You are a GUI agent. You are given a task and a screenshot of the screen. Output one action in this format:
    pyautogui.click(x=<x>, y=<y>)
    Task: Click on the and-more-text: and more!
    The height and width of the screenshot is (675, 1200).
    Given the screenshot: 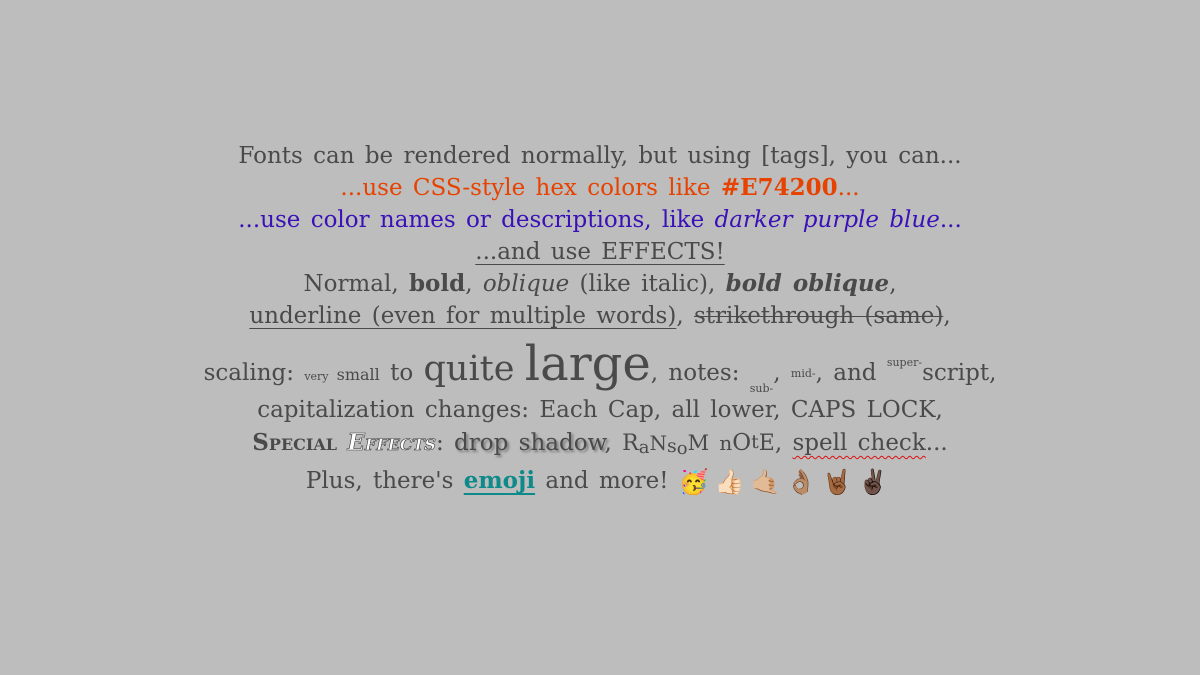 What is the action you would take?
    pyautogui.click(x=607, y=481)
    